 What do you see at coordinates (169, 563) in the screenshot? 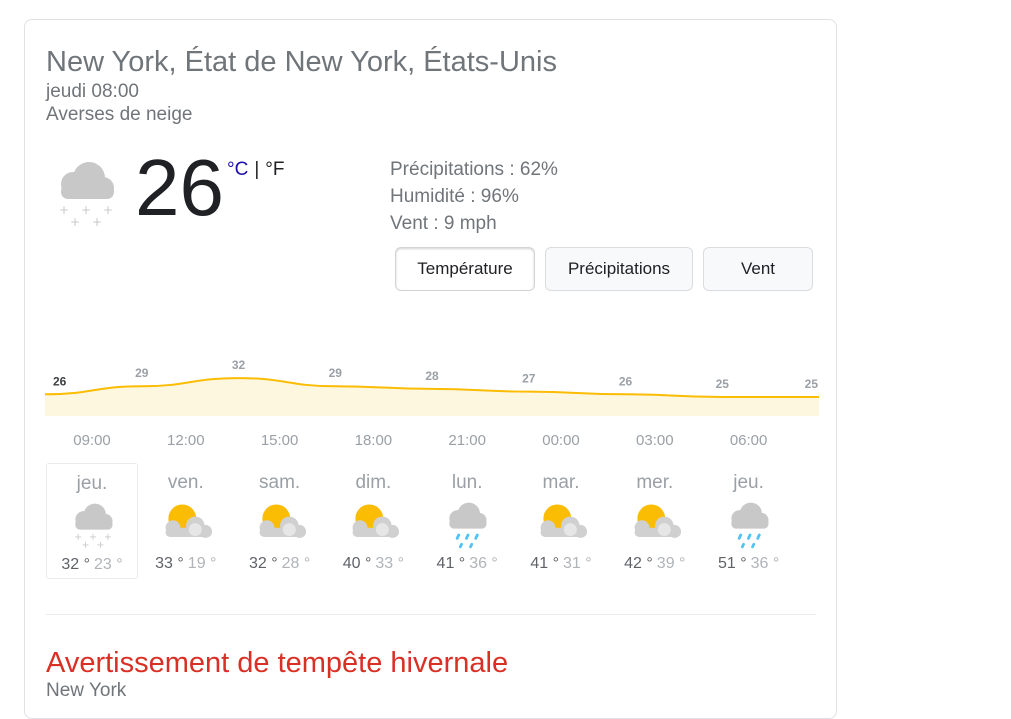
I see `forecast-high: 33 °` at bounding box center [169, 563].